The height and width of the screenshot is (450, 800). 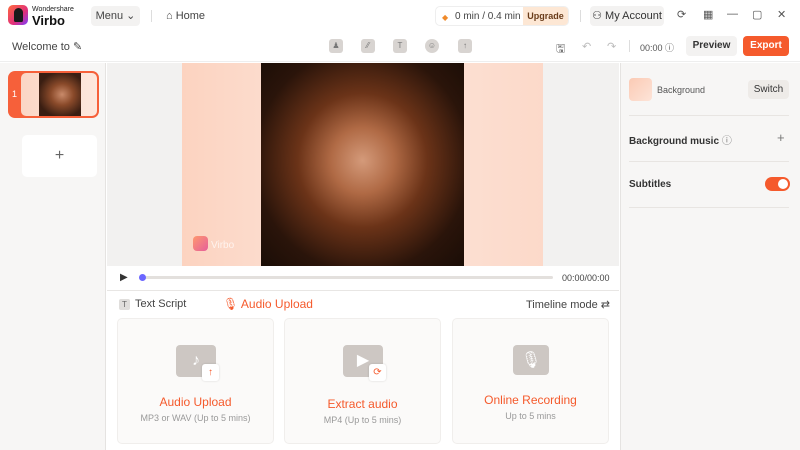 What do you see at coordinates (200, 243) in the screenshot?
I see `watermark-logo` at bounding box center [200, 243].